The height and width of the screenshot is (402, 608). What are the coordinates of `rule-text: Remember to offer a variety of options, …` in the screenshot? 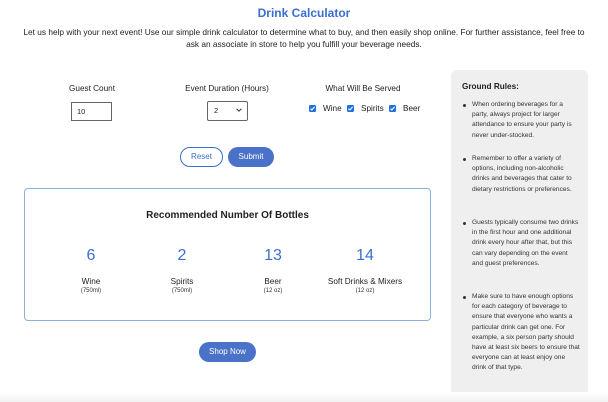 It's located at (522, 174).